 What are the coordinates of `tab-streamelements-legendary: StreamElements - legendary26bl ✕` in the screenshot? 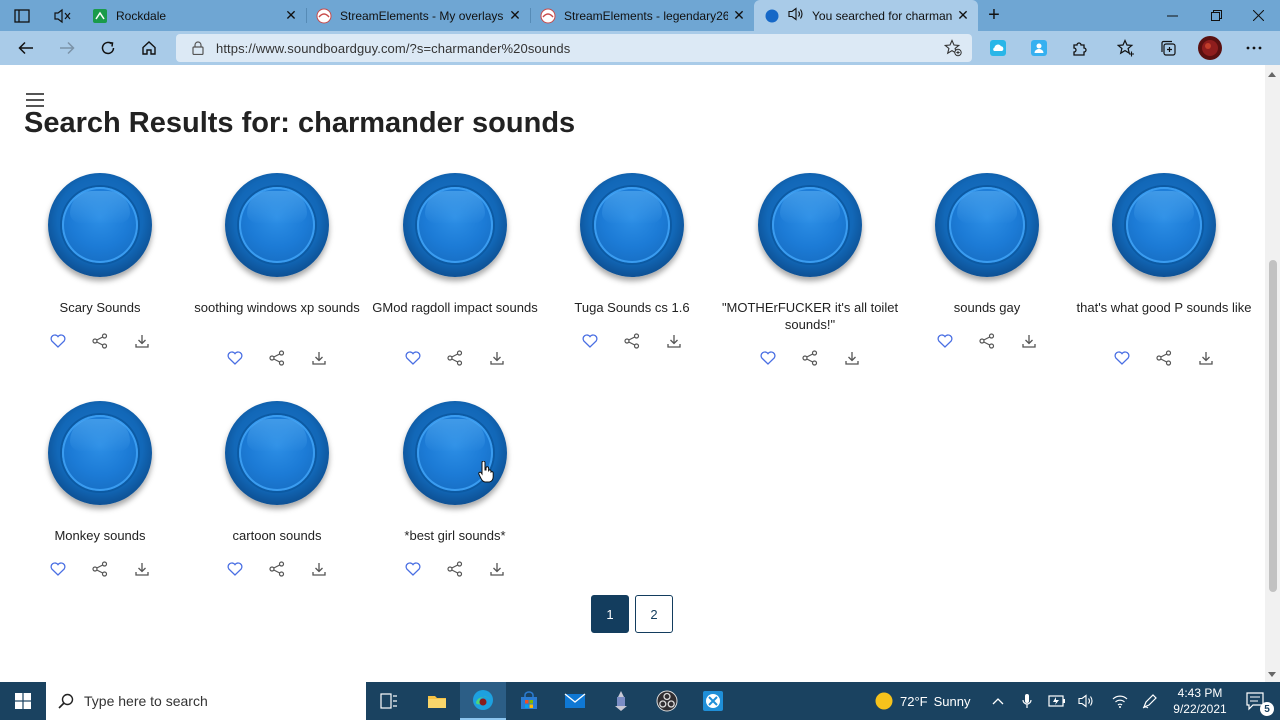 It's located at (642, 15).